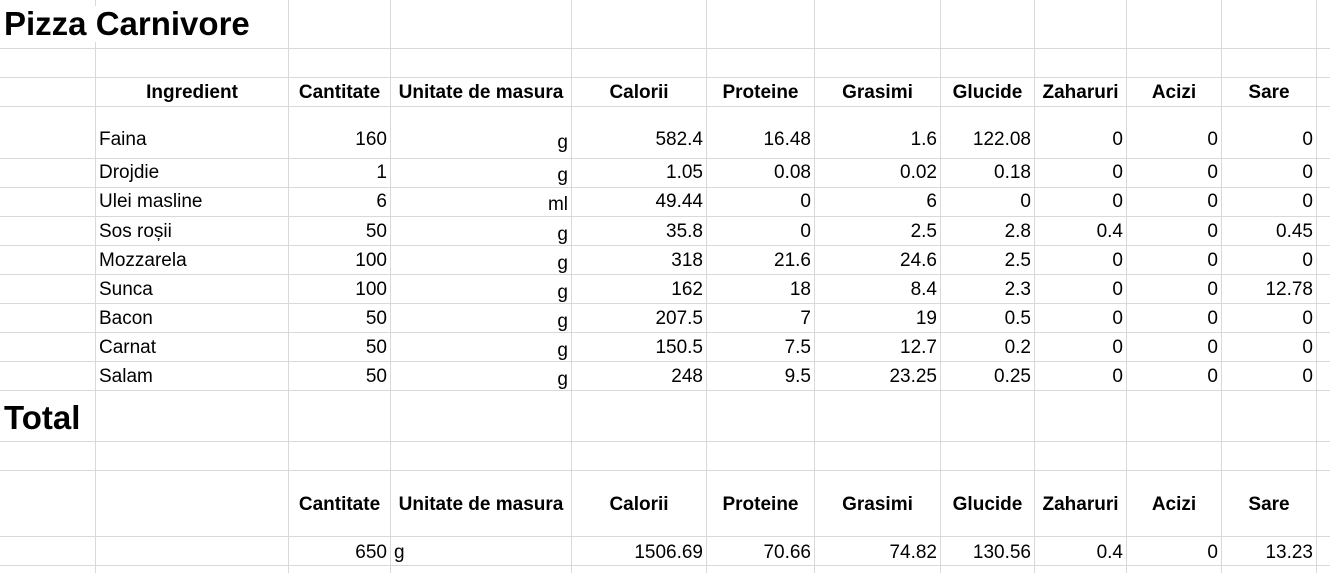 This screenshot has width=1330, height=573. Describe the element at coordinates (1269, 505) in the screenshot. I see `total-header-cell: Sare` at that location.